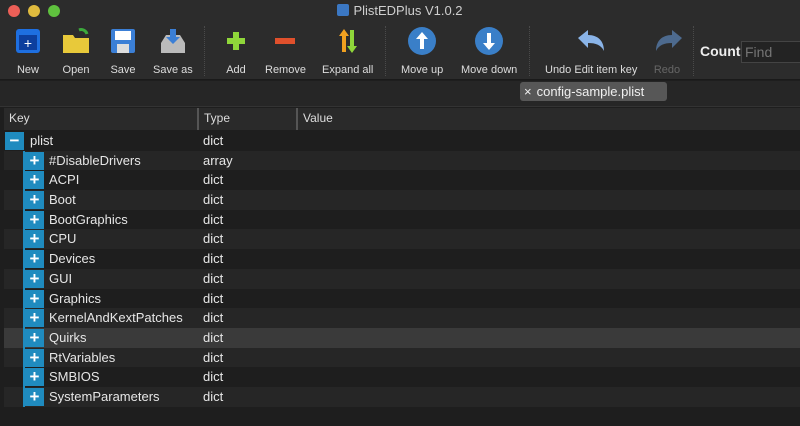 The width and height of the screenshot is (800, 426). I want to click on tree-row: + SystemParameters dict, so click(402, 396).